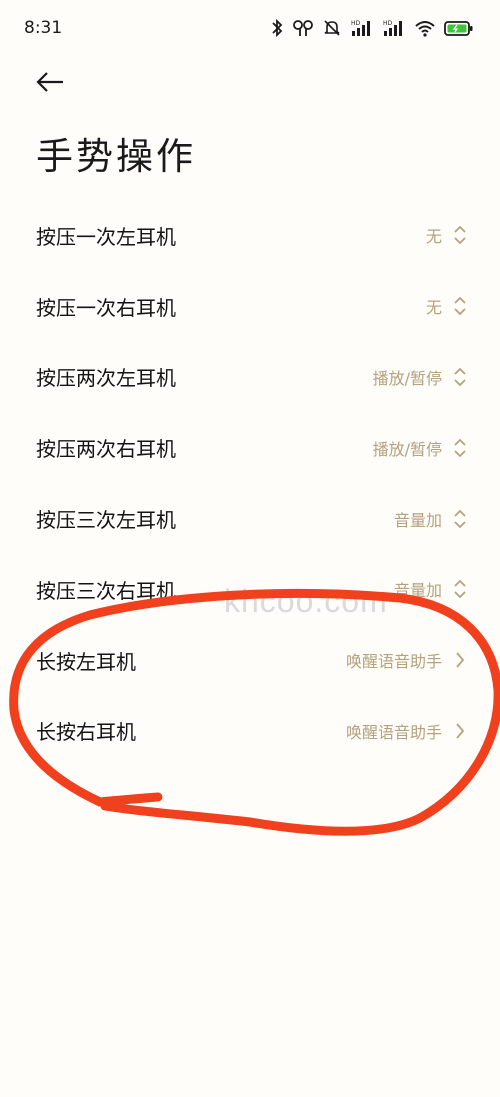 The height and width of the screenshot is (1097, 500). What do you see at coordinates (277, 28) in the screenshot?
I see `bluetooth-icon` at bounding box center [277, 28].